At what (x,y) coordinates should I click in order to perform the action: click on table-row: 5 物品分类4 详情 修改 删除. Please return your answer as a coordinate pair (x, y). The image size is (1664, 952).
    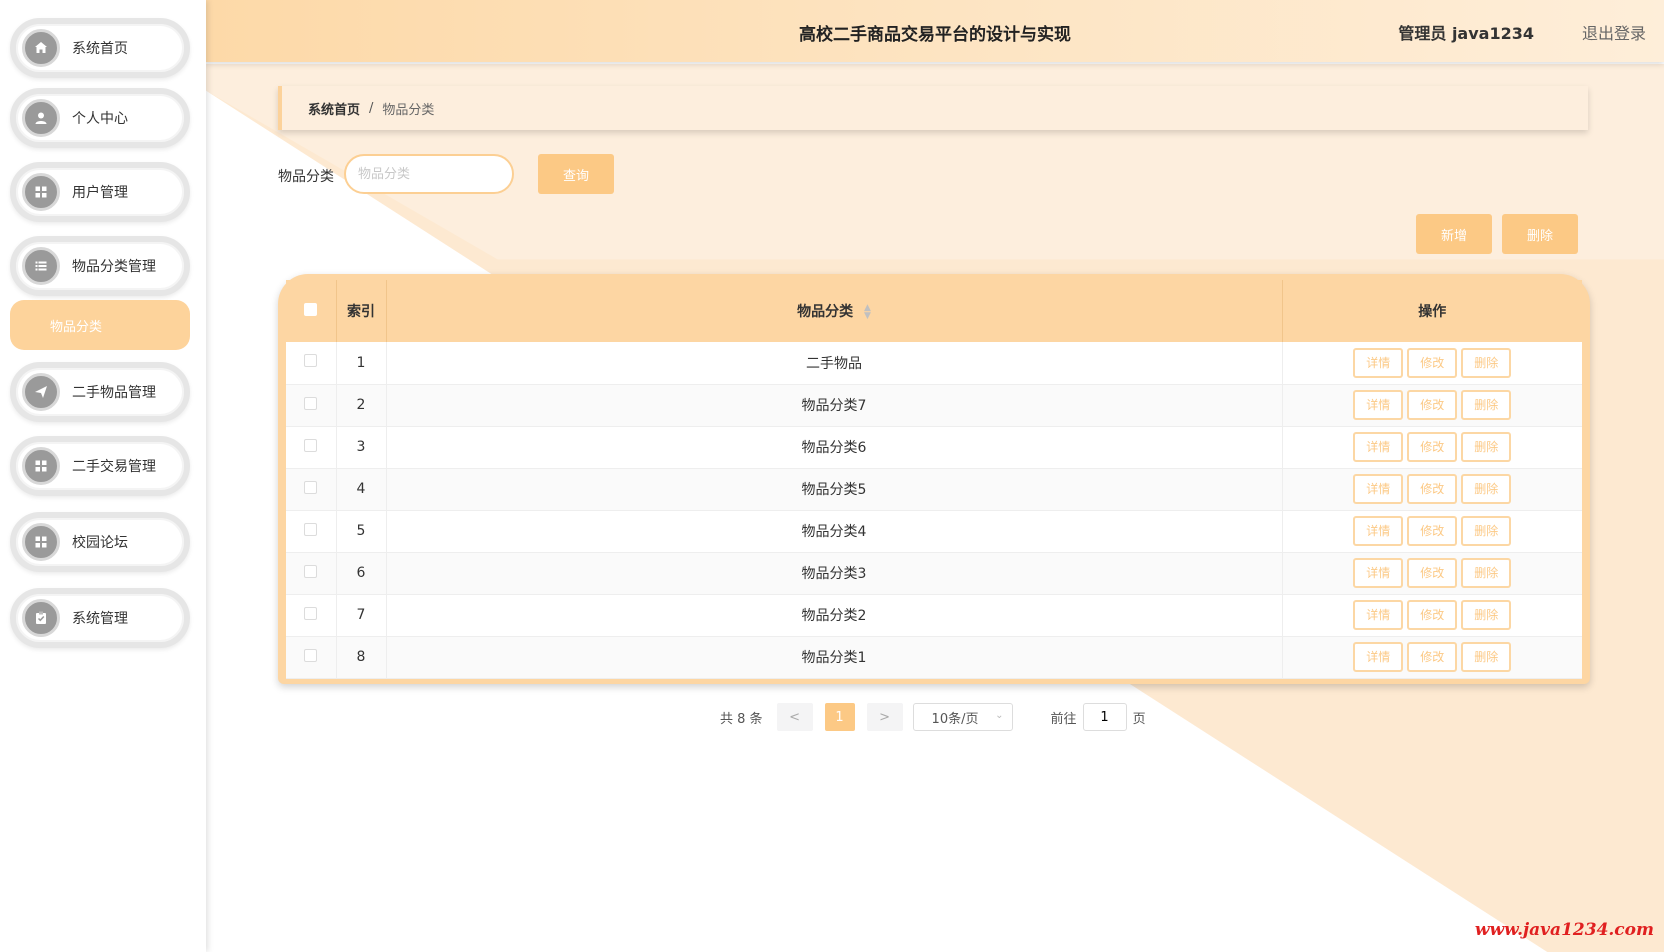
    Looking at the image, I should click on (934, 531).